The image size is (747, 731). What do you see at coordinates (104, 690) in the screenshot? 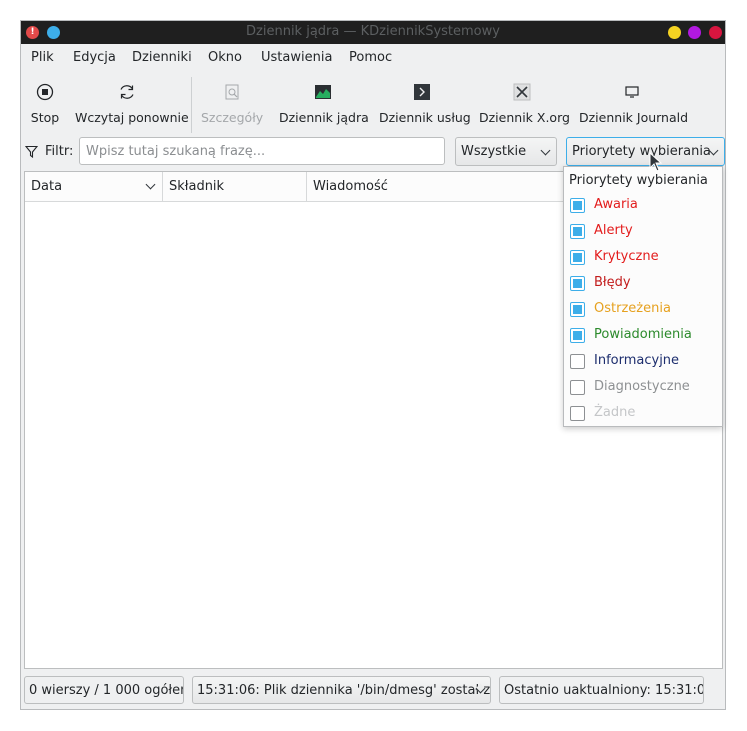
I see `rows-count: 0 wierszy / 1 000 ogółem` at bounding box center [104, 690].